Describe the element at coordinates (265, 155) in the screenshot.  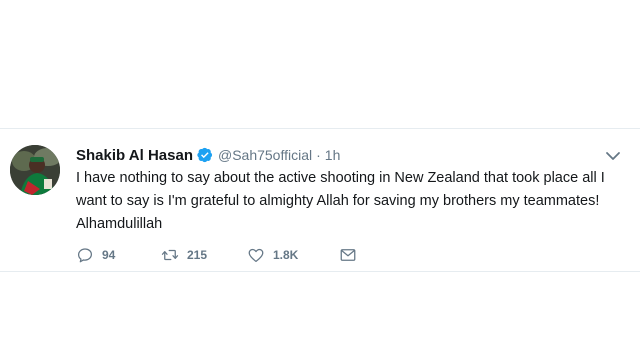
I see `author-handle: @Sah75official` at that location.